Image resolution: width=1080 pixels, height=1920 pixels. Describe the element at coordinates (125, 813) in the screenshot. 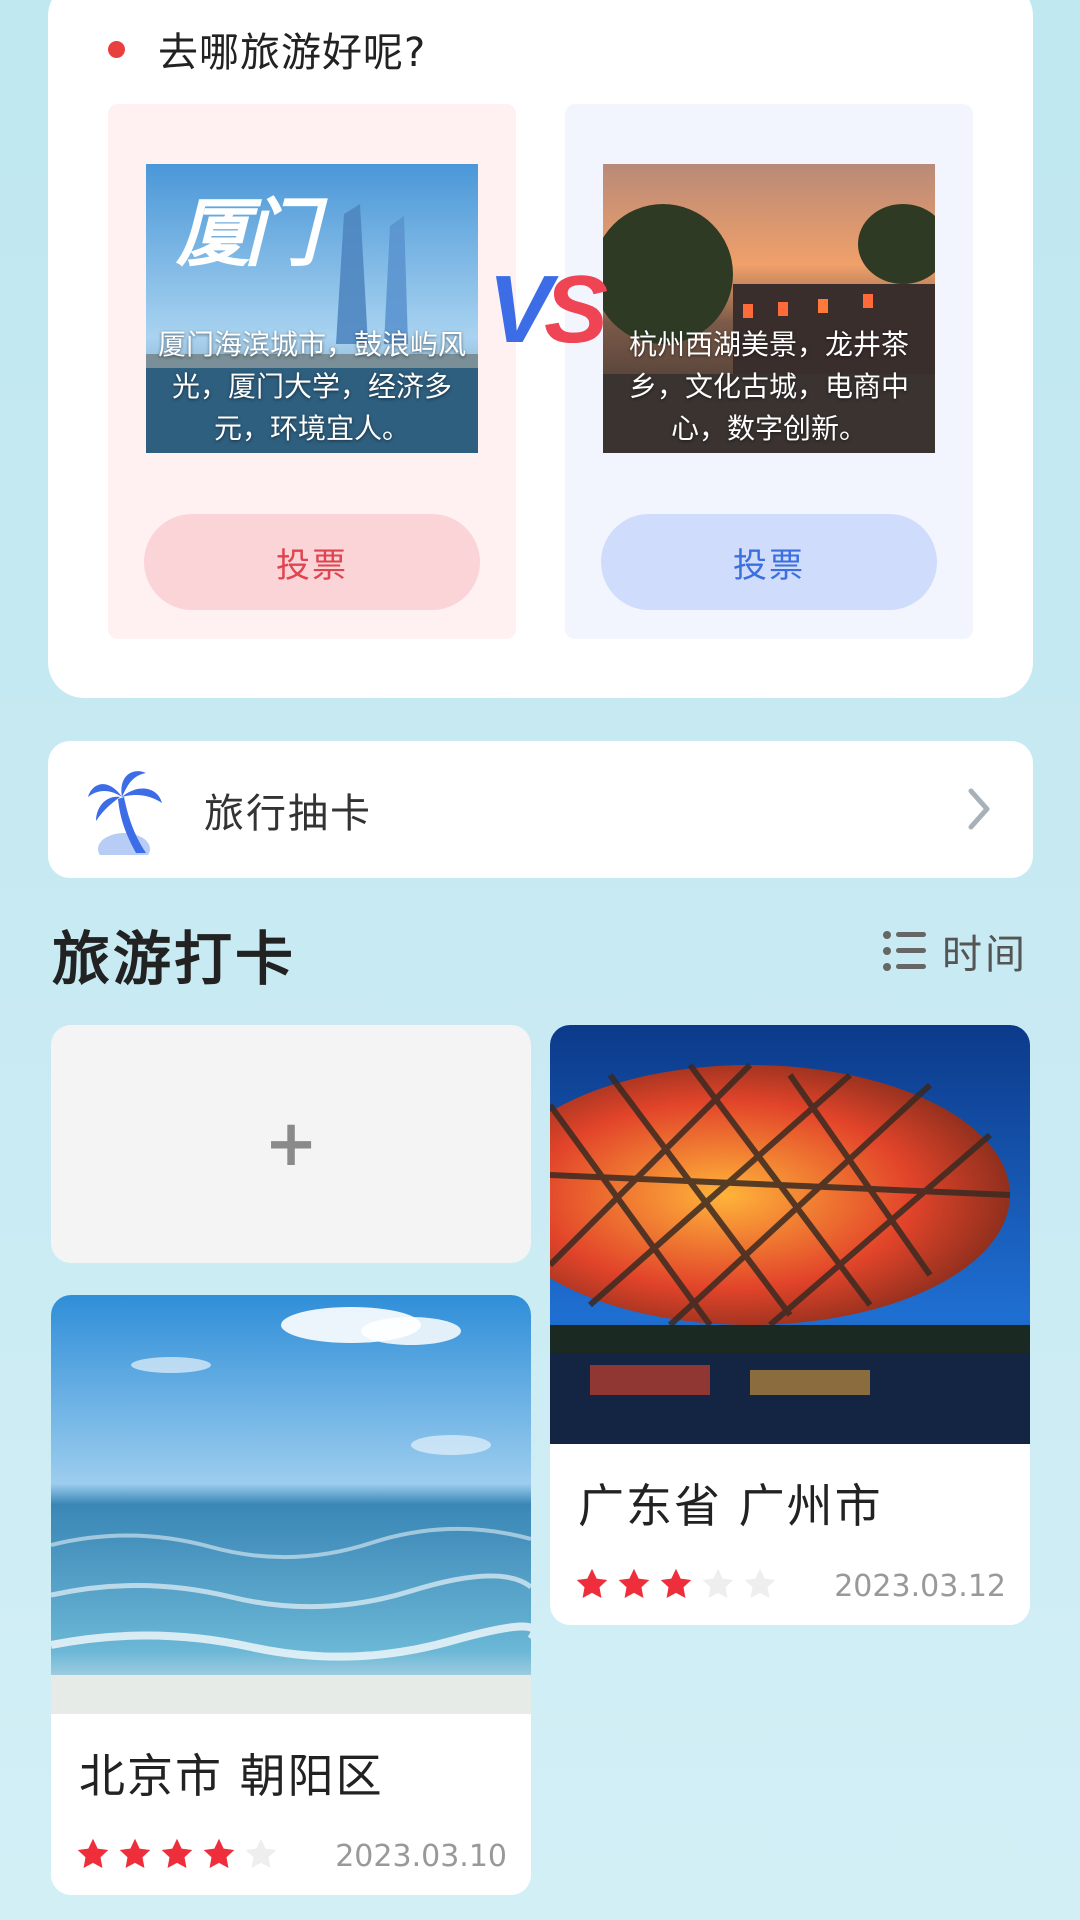

I see `palm-tree-icon` at that location.